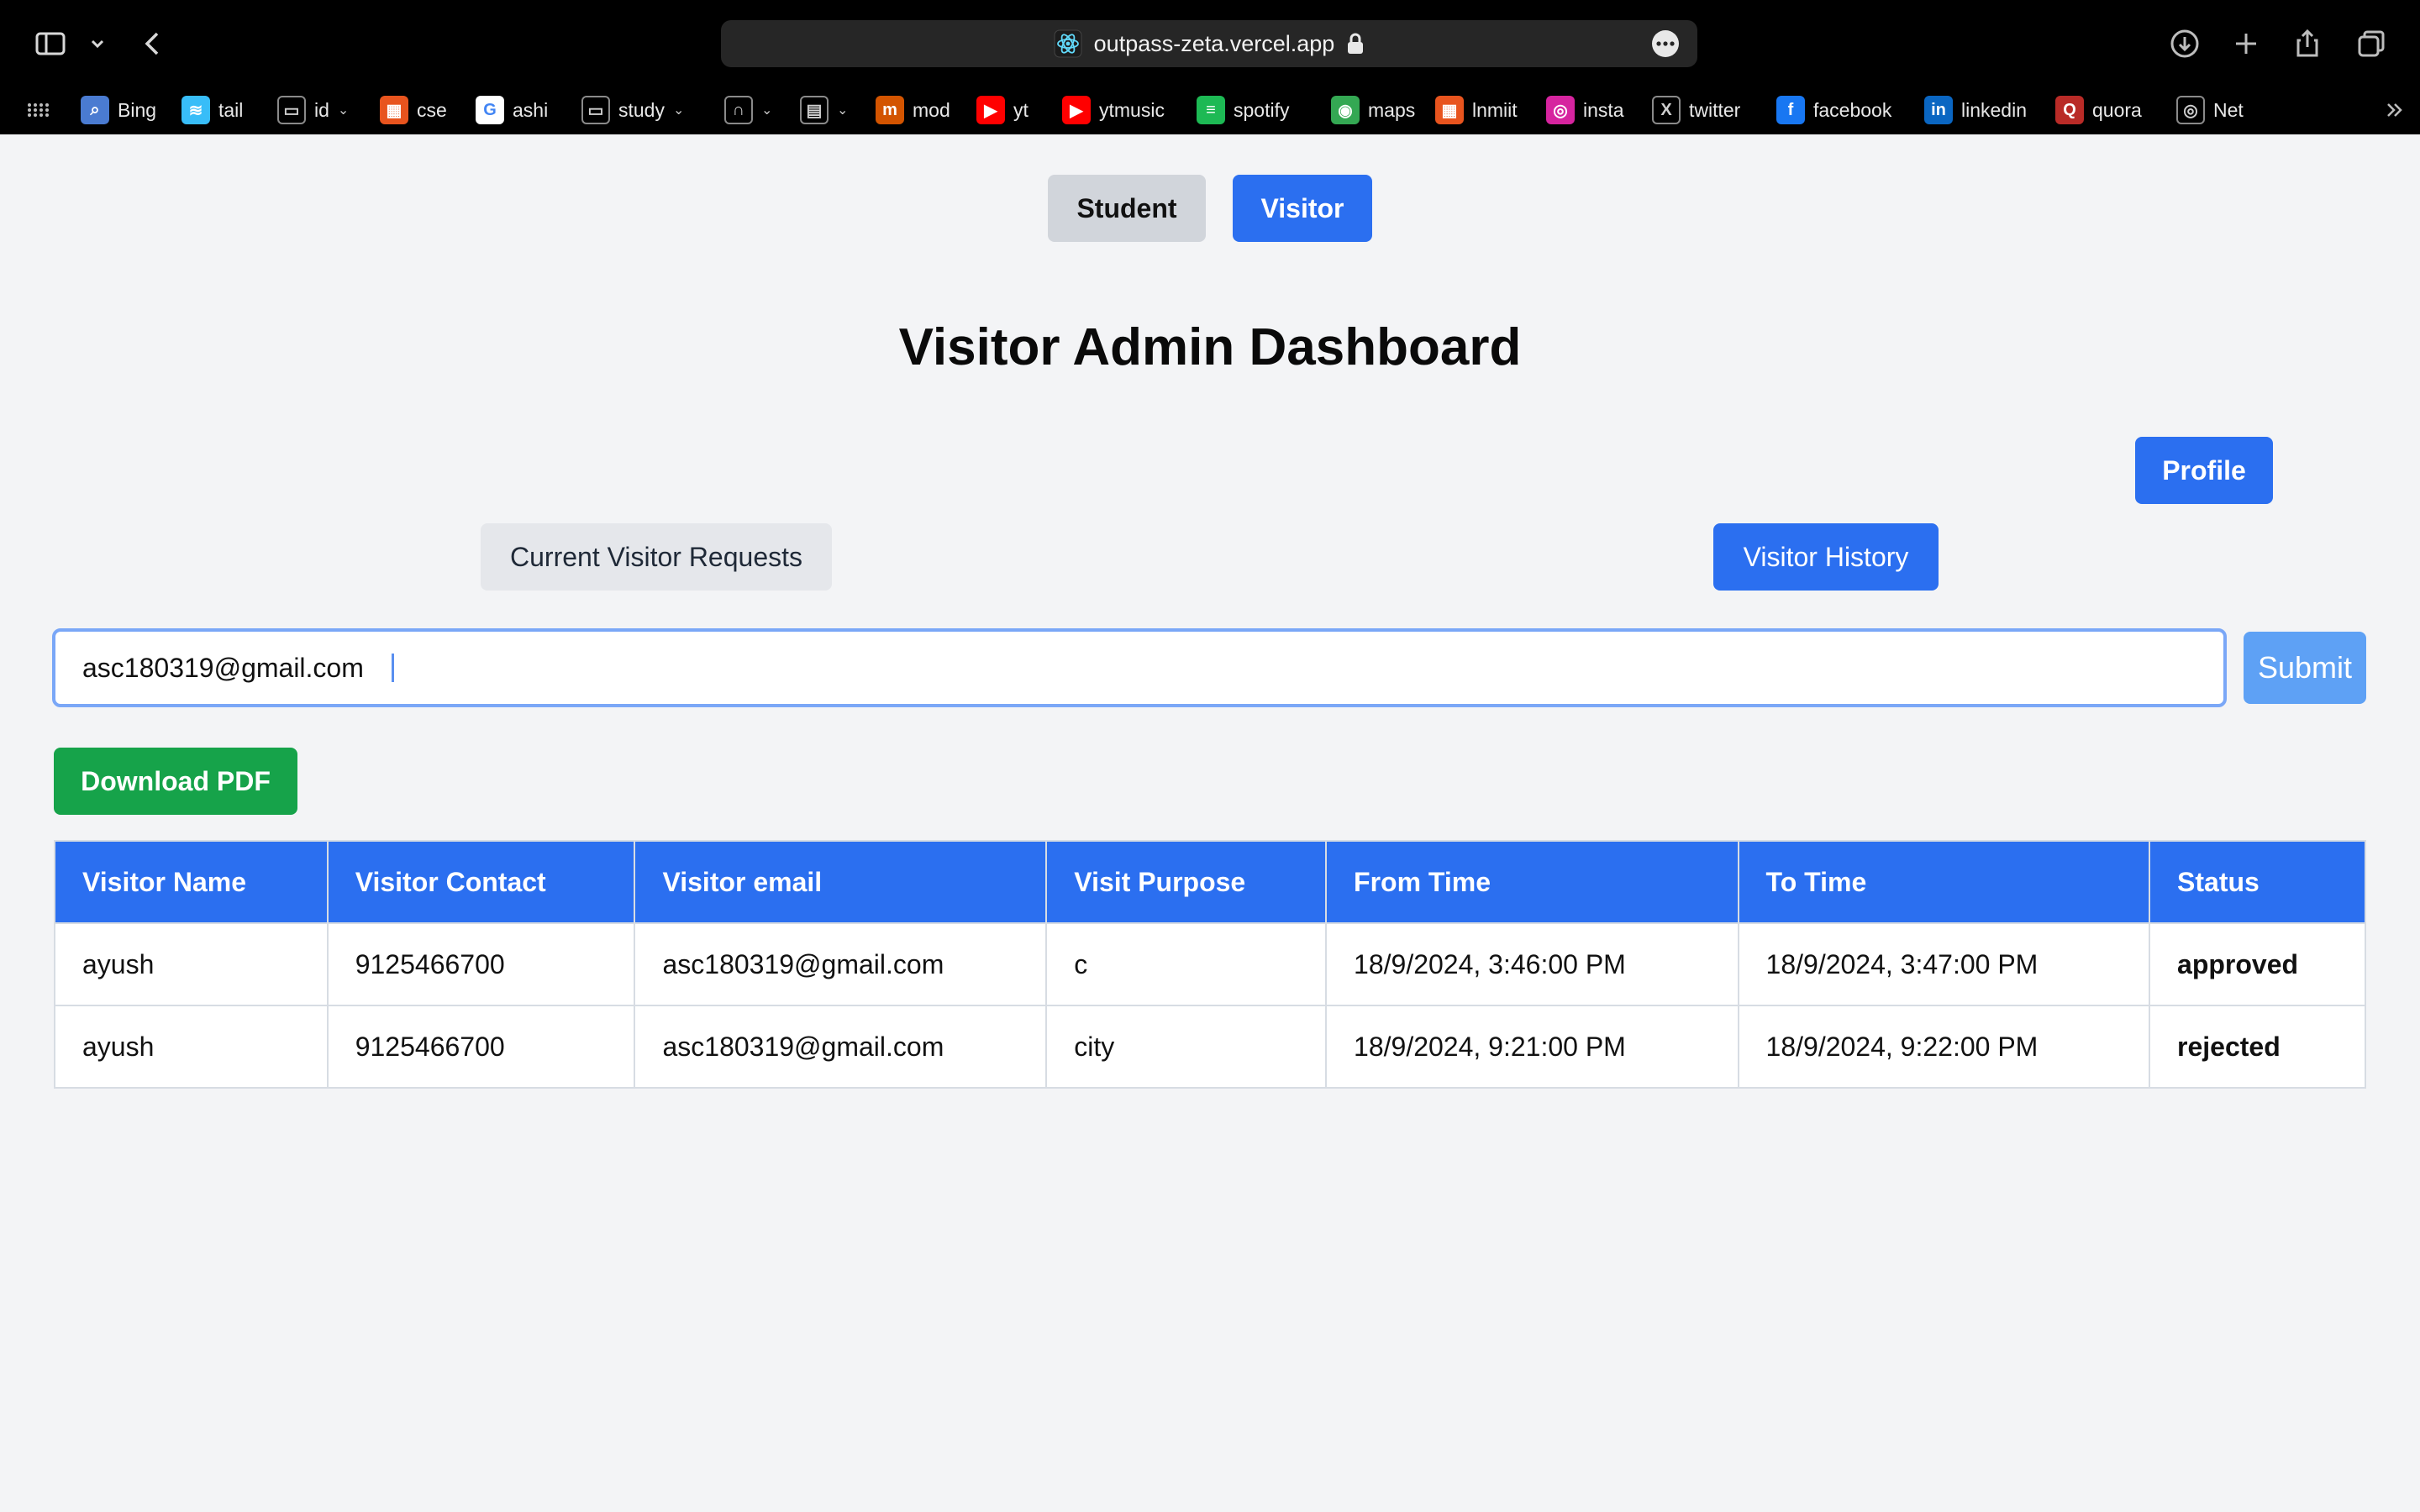 The height and width of the screenshot is (1512, 2420). What do you see at coordinates (642, 109) in the screenshot?
I see `bookmark-label: study` at bounding box center [642, 109].